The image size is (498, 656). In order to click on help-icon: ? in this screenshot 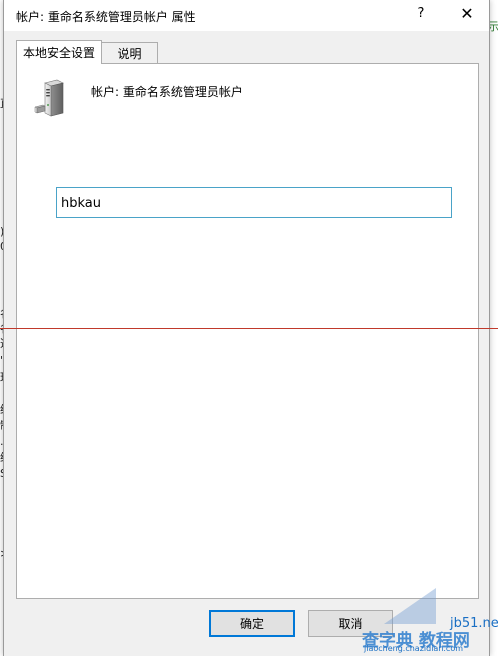, I will do `click(421, 13)`.